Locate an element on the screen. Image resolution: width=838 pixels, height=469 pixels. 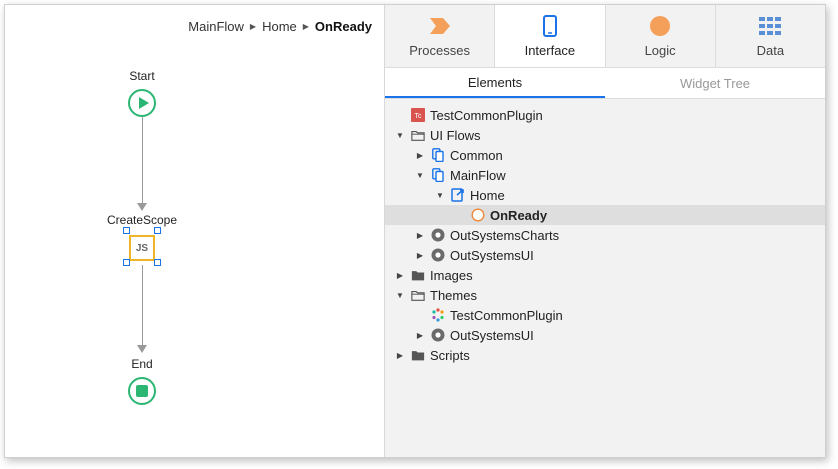
main-tabs: Processes Interface Logic Data is located at coordinates (605, 36).